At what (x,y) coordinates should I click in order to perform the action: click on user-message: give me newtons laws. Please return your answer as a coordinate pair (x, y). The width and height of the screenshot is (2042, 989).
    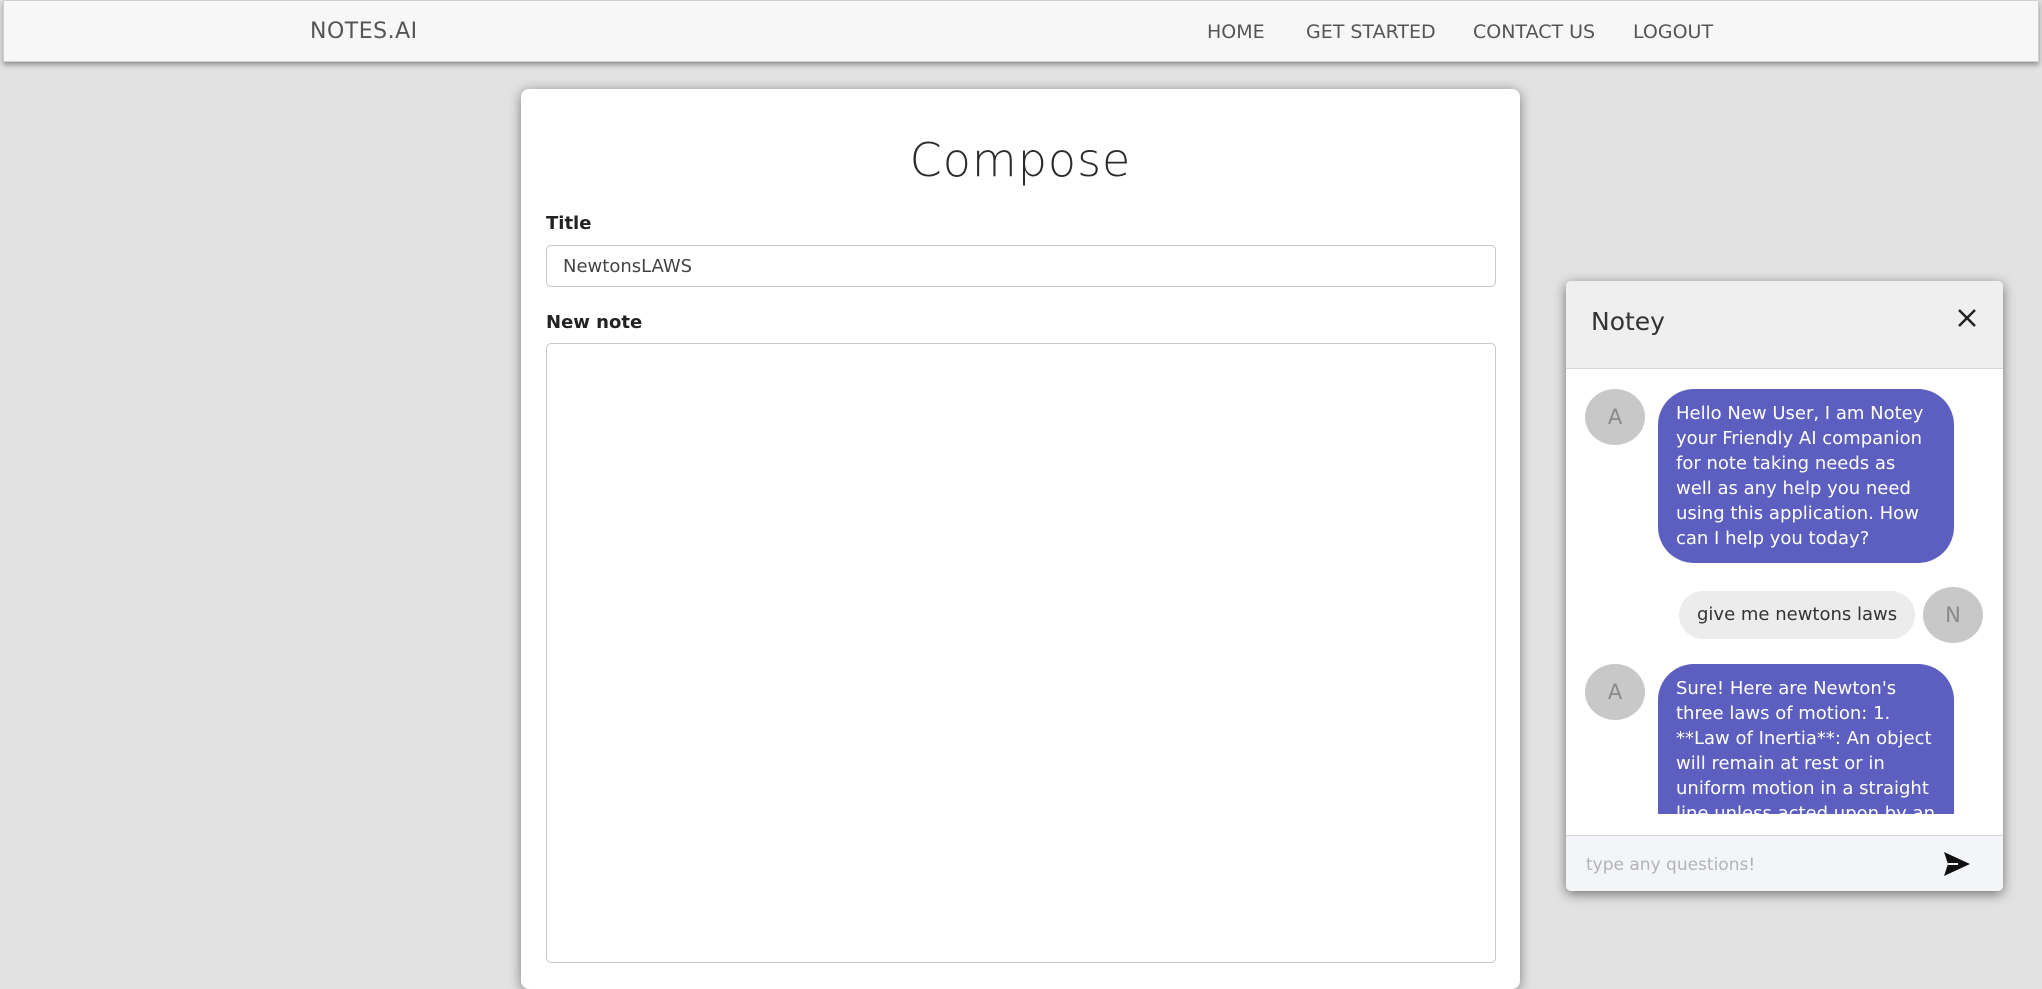
    Looking at the image, I should click on (1797, 615).